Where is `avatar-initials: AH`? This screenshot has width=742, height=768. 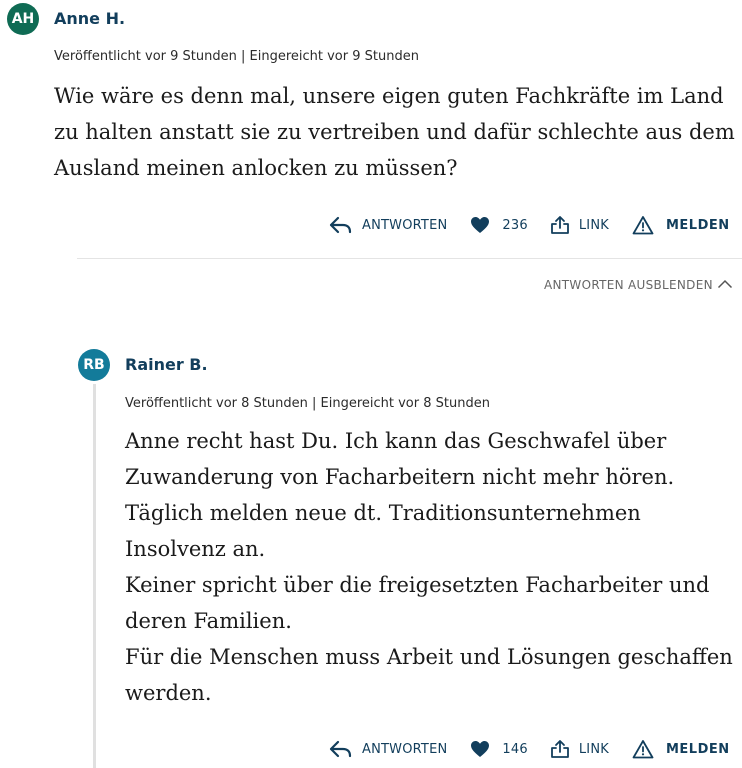 avatar-initials: AH is located at coordinates (23, 19).